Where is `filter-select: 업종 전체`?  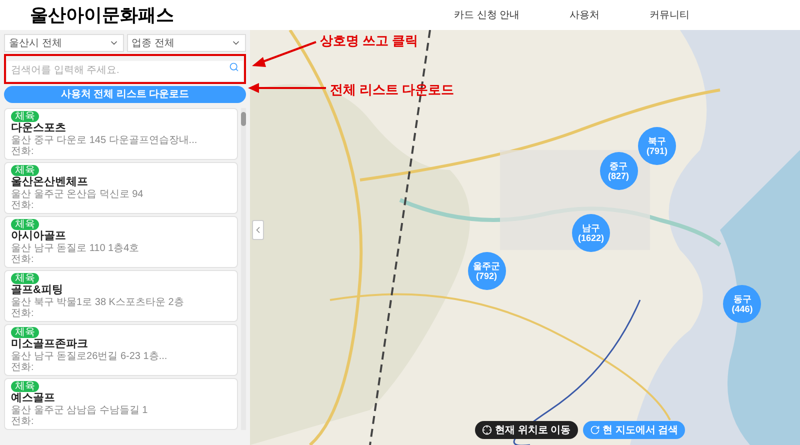 filter-select: 업종 전체 is located at coordinates (186, 43).